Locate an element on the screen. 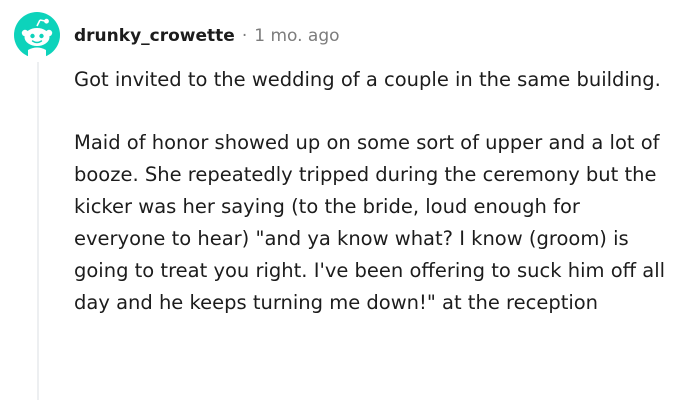 This screenshot has width=700, height=400. thread-line is located at coordinates (38, 231).